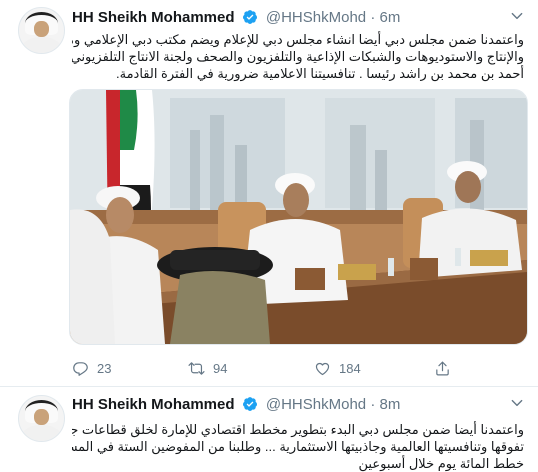 The image size is (538, 472). I want to click on like-count: 184, so click(350, 368).